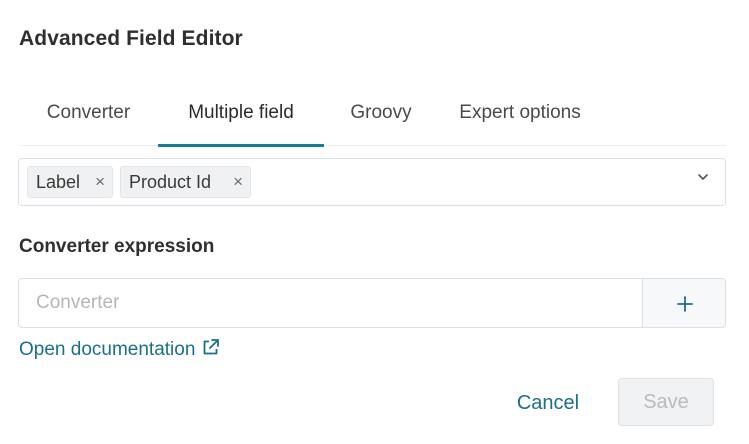 The width and height of the screenshot is (749, 444). I want to click on converter-input, so click(330, 303).